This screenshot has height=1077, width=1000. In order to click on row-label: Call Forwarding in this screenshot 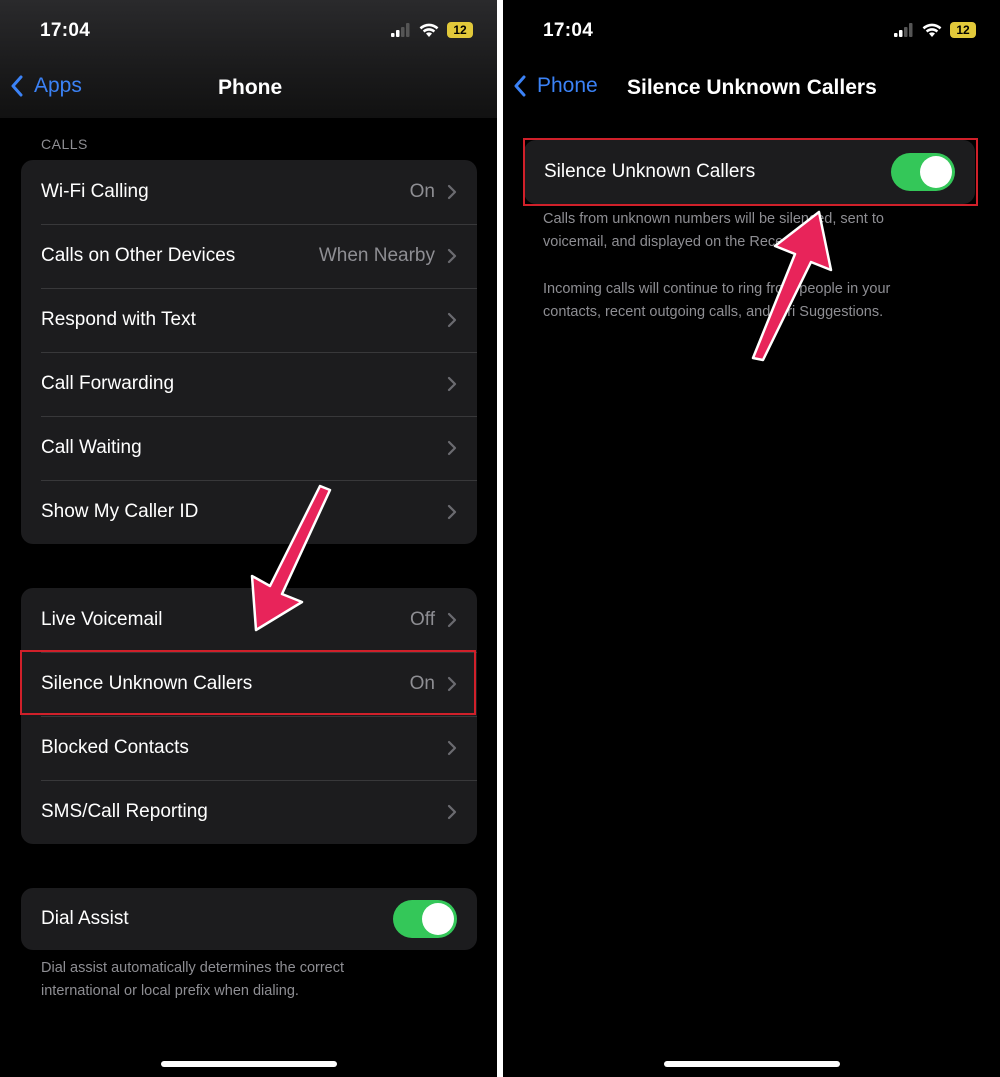, I will do `click(108, 383)`.